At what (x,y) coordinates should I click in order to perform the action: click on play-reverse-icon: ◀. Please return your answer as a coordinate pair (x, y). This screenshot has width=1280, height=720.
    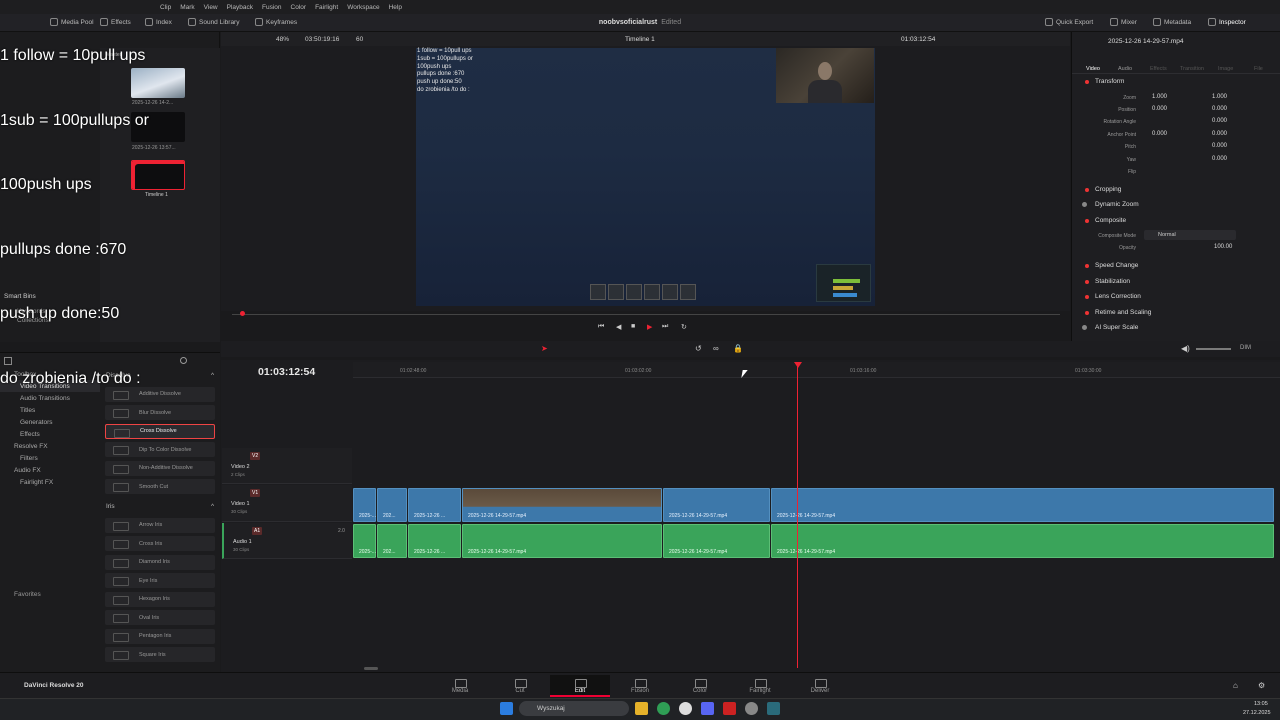
    Looking at the image, I should click on (618, 327).